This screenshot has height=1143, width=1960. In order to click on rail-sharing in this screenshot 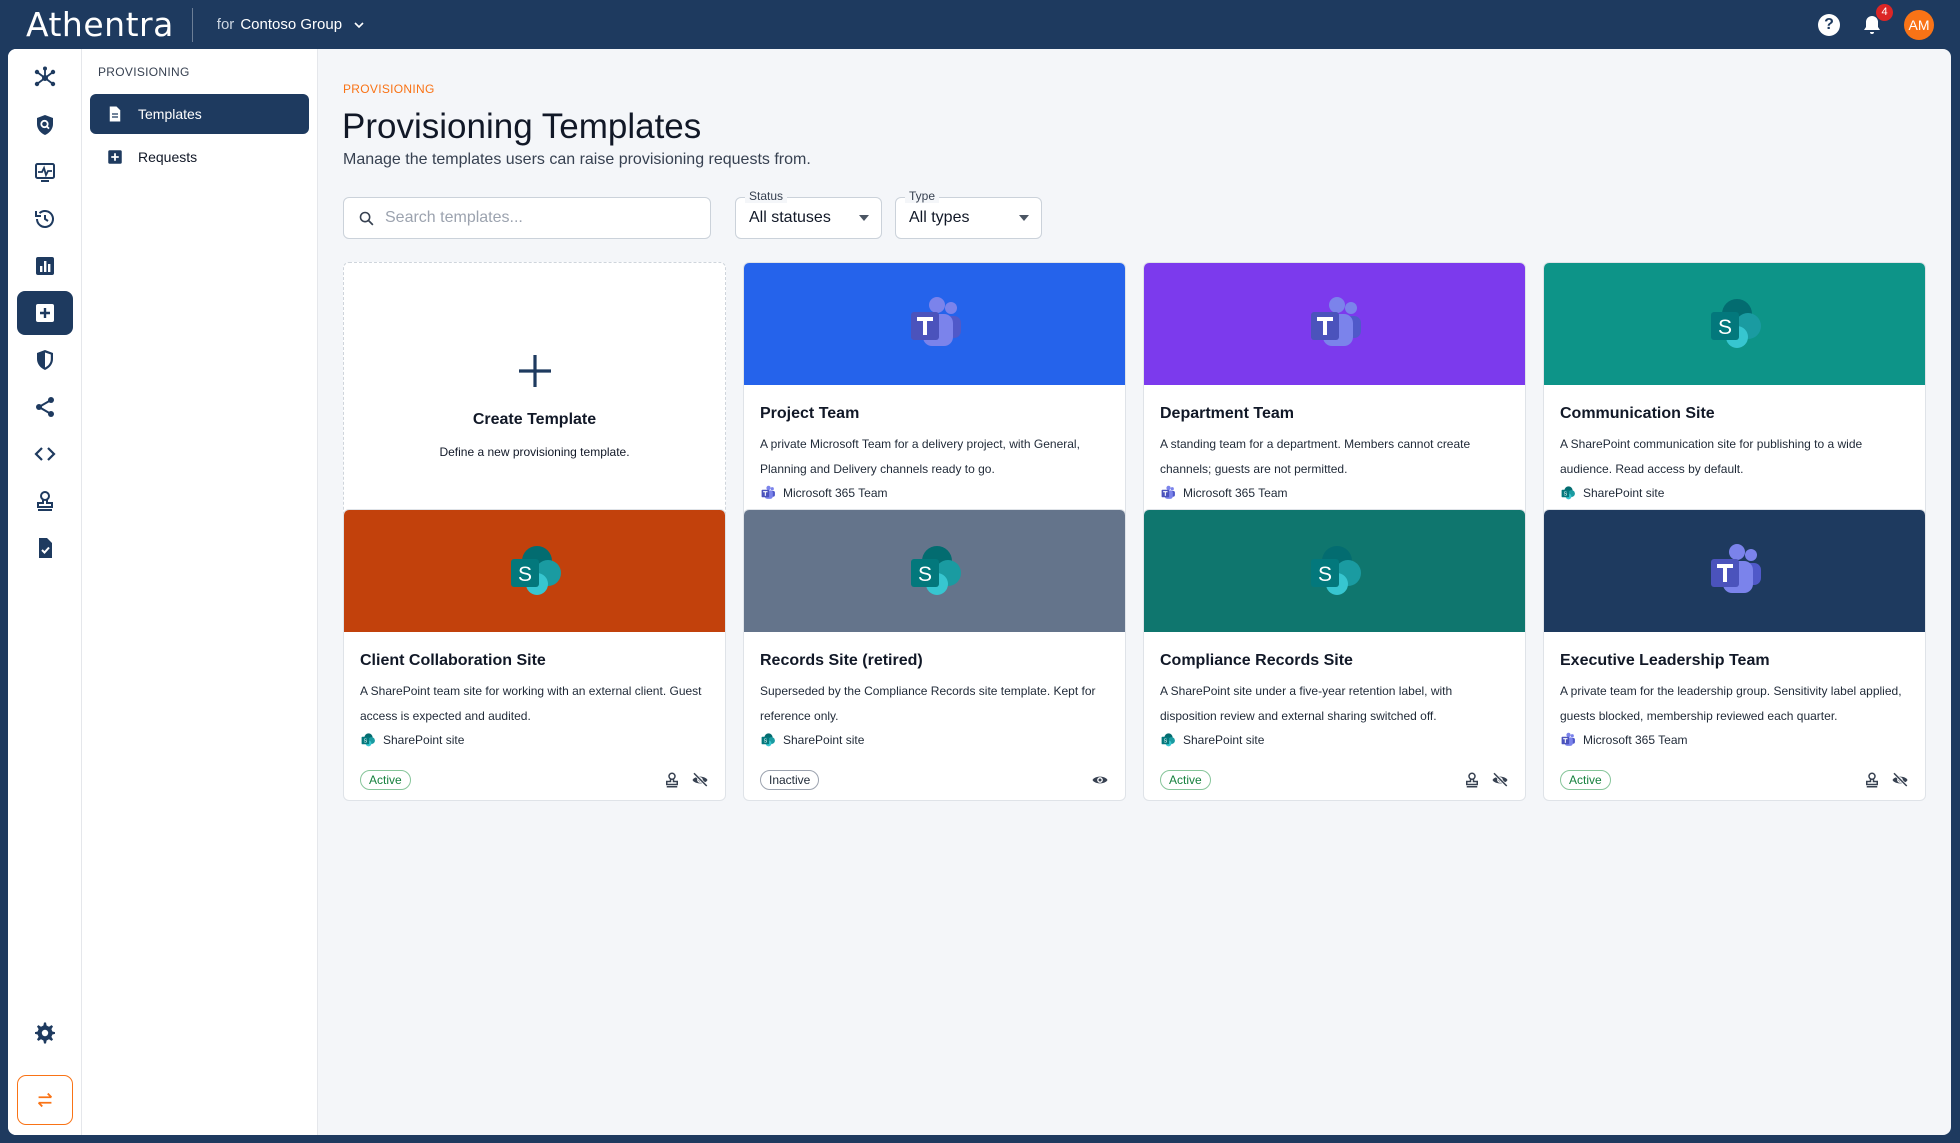, I will do `click(45, 407)`.